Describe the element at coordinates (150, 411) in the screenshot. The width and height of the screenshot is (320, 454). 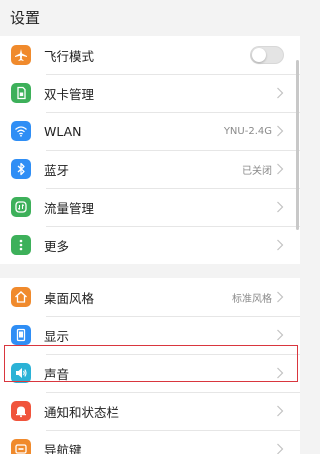
I see `settings-item-notifications-status-bar: 通知和状态栏` at that location.